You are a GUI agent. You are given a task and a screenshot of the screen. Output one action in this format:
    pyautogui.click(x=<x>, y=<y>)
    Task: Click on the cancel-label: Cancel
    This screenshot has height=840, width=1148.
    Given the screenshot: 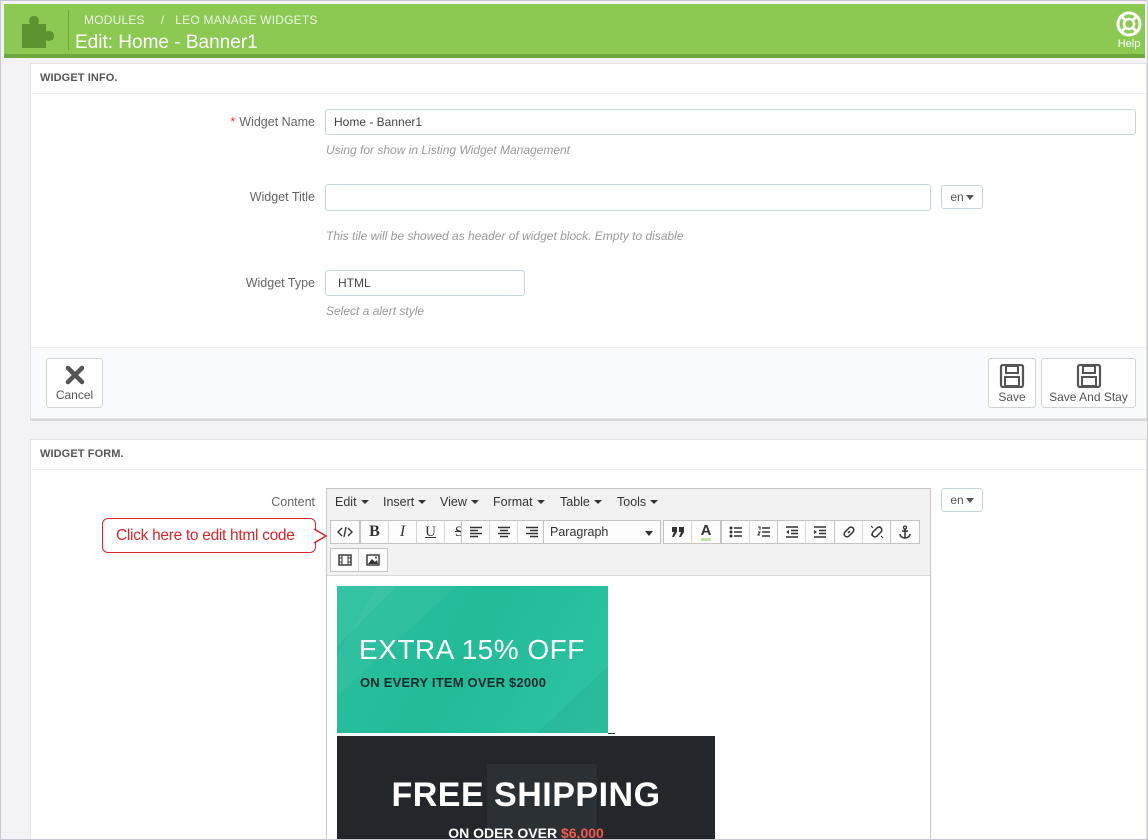 What is the action you would take?
    pyautogui.click(x=74, y=395)
    